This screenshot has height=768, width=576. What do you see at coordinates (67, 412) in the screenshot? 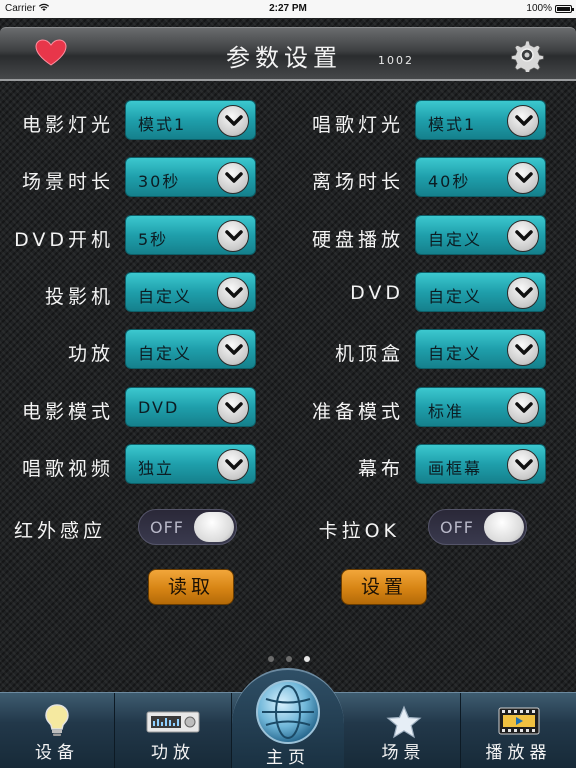
I see `row-label-movie-mode: 电影模式` at bounding box center [67, 412].